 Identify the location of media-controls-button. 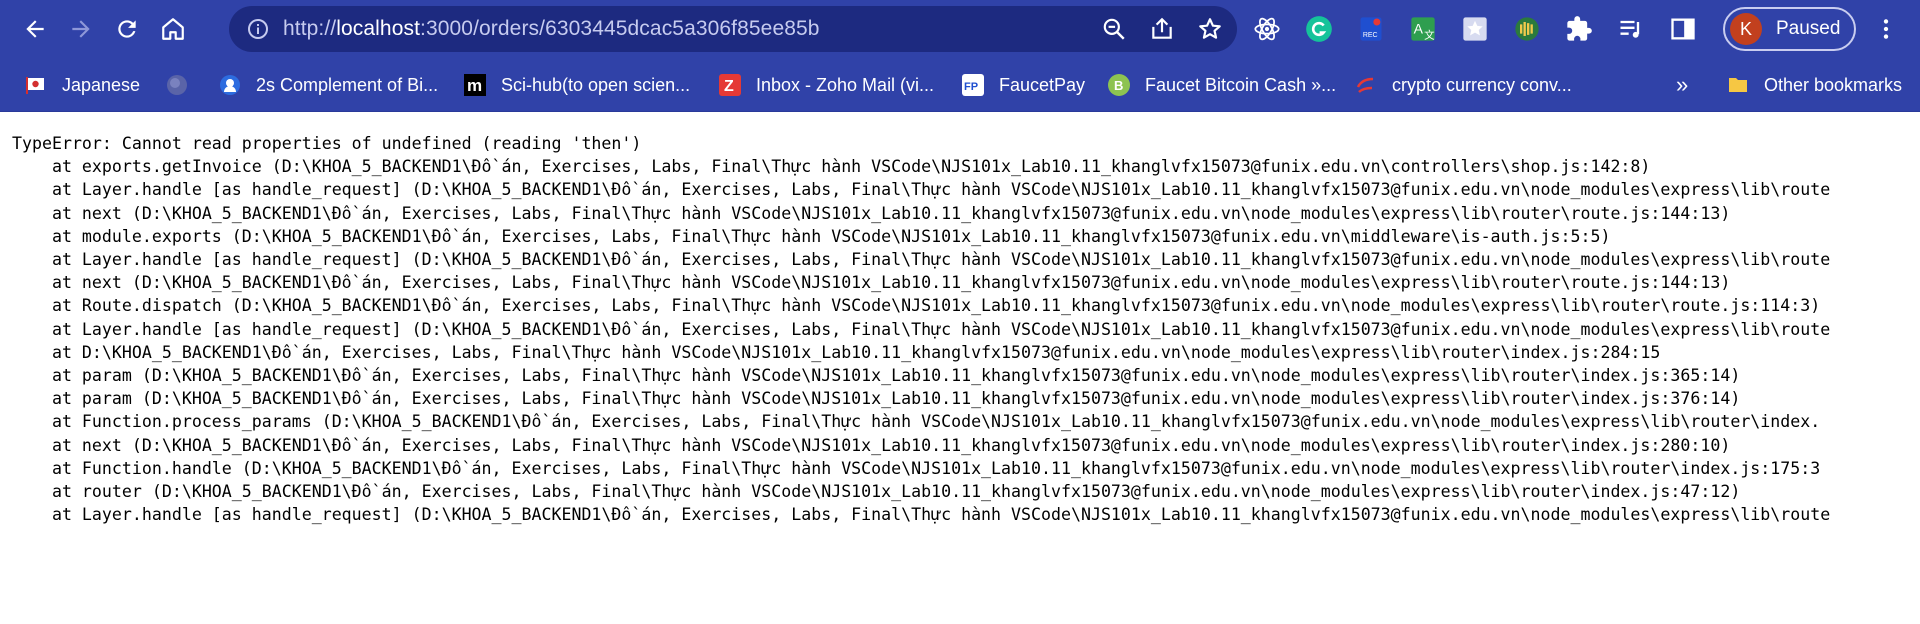
(1631, 29).